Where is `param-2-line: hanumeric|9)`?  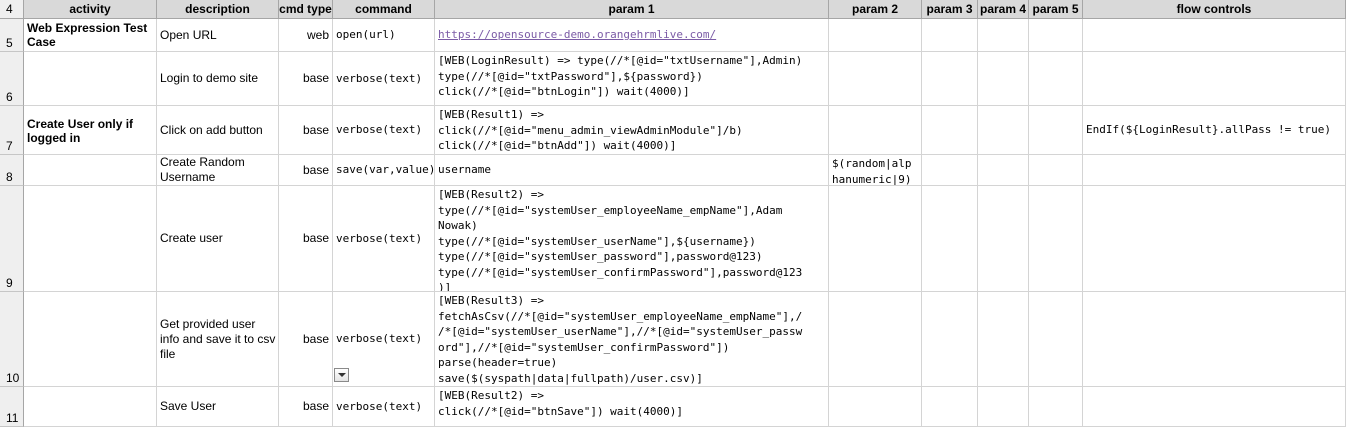 param-2-line: hanumeric|9) is located at coordinates (872, 179).